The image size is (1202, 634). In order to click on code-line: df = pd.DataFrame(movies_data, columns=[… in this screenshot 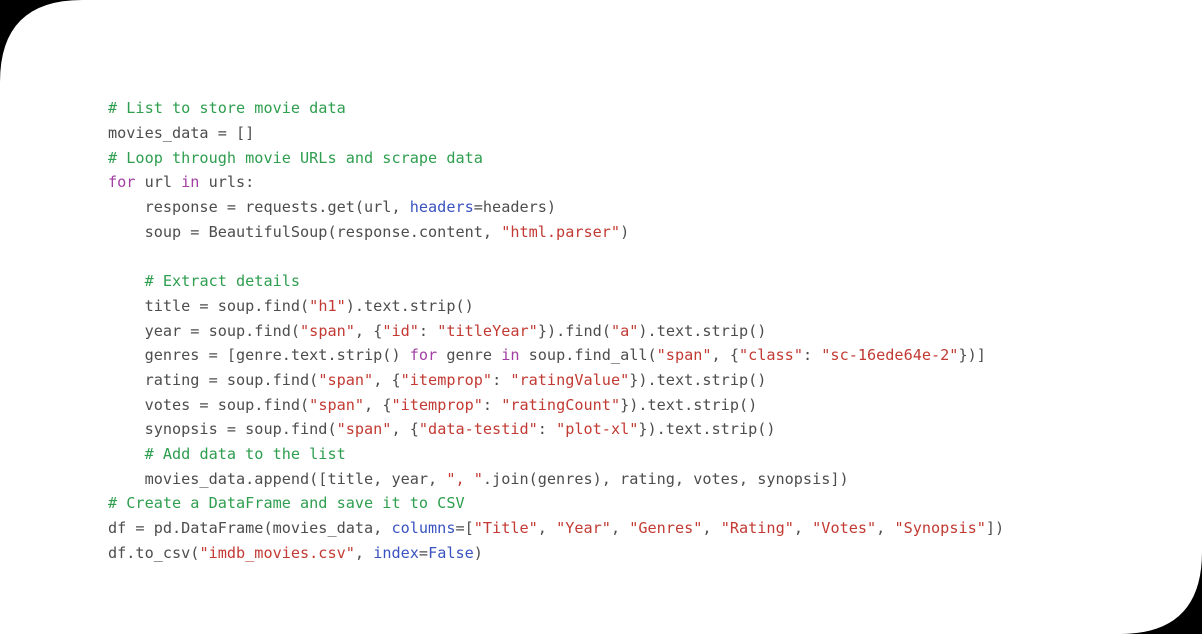, I will do `click(556, 528)`.